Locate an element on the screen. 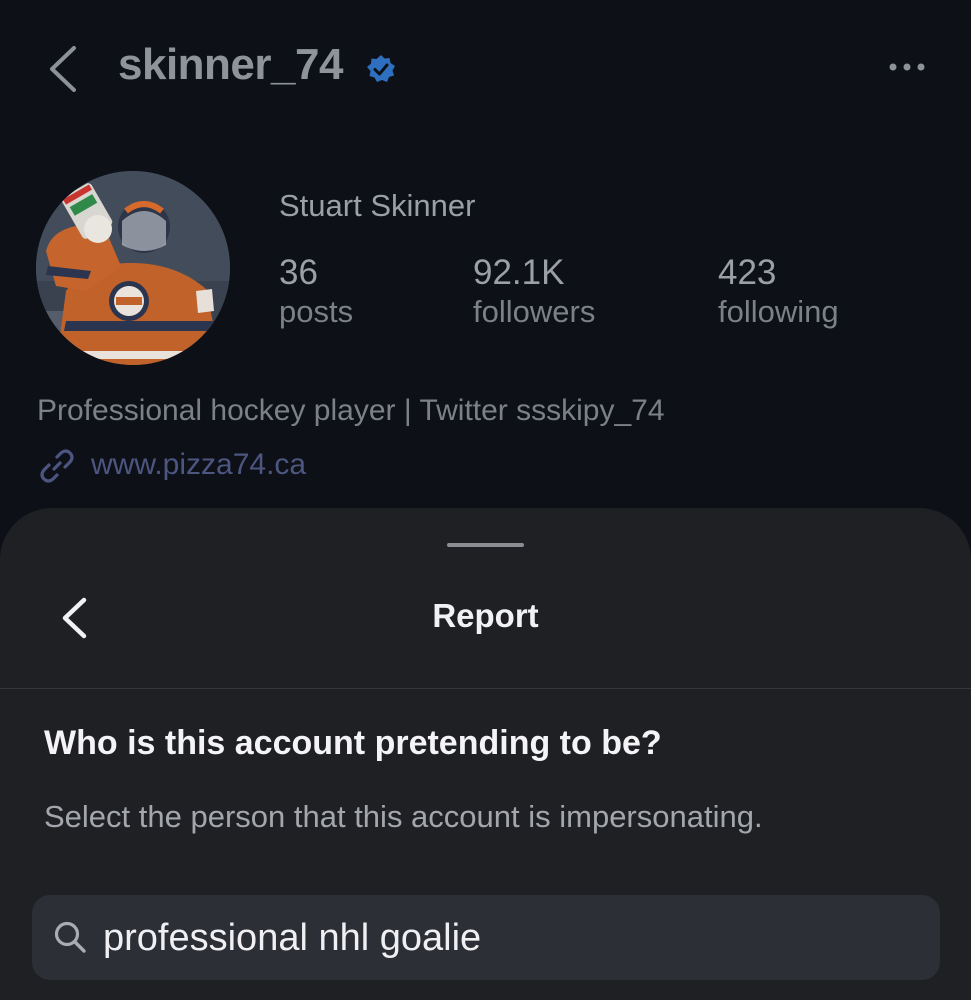 The width and height of the screenshot is (971, 1000). verified-badge-icon is located at coordinates (381, 68).